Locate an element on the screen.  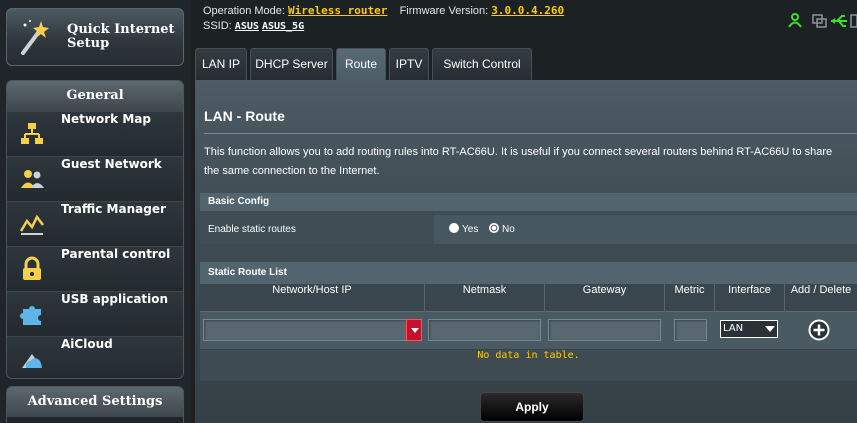
advanced-settings-menu: Advanced Settings is located at coordinates (95, 404).